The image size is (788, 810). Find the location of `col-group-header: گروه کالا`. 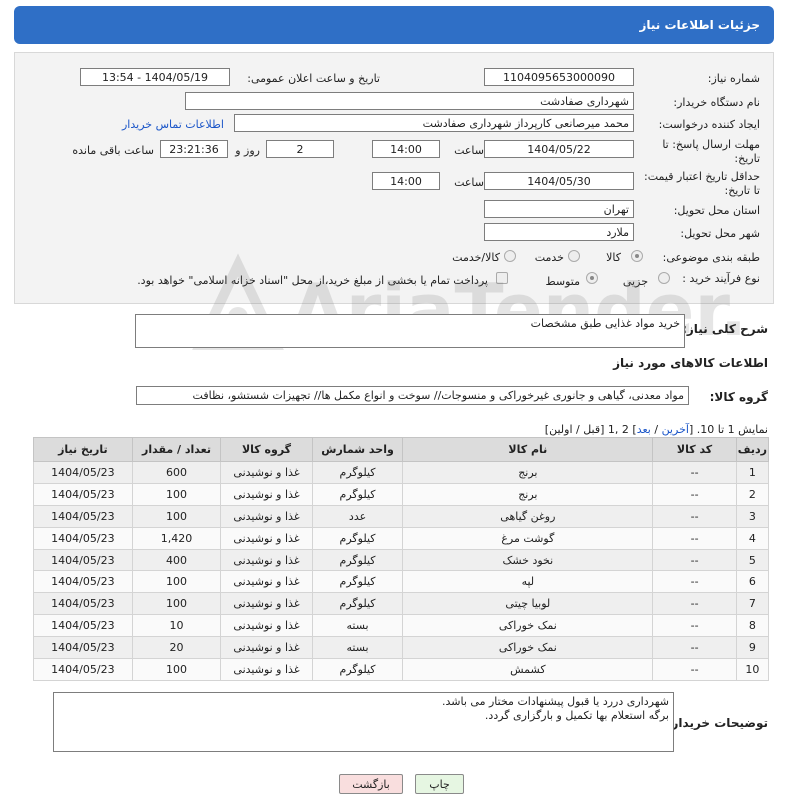

col-group-header: گروه کالا is located at coordinates (266, 449).